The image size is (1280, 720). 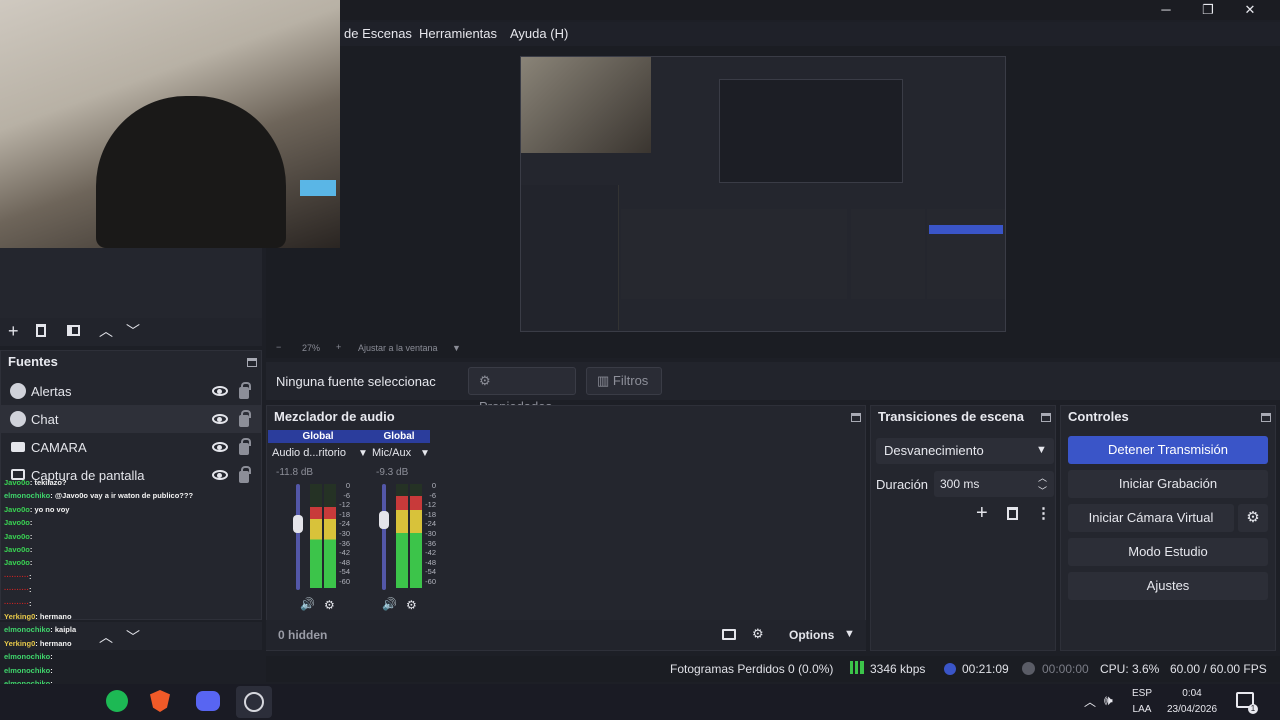 I want to click on clock-time: 0:04, so click(x=1192, y=693).